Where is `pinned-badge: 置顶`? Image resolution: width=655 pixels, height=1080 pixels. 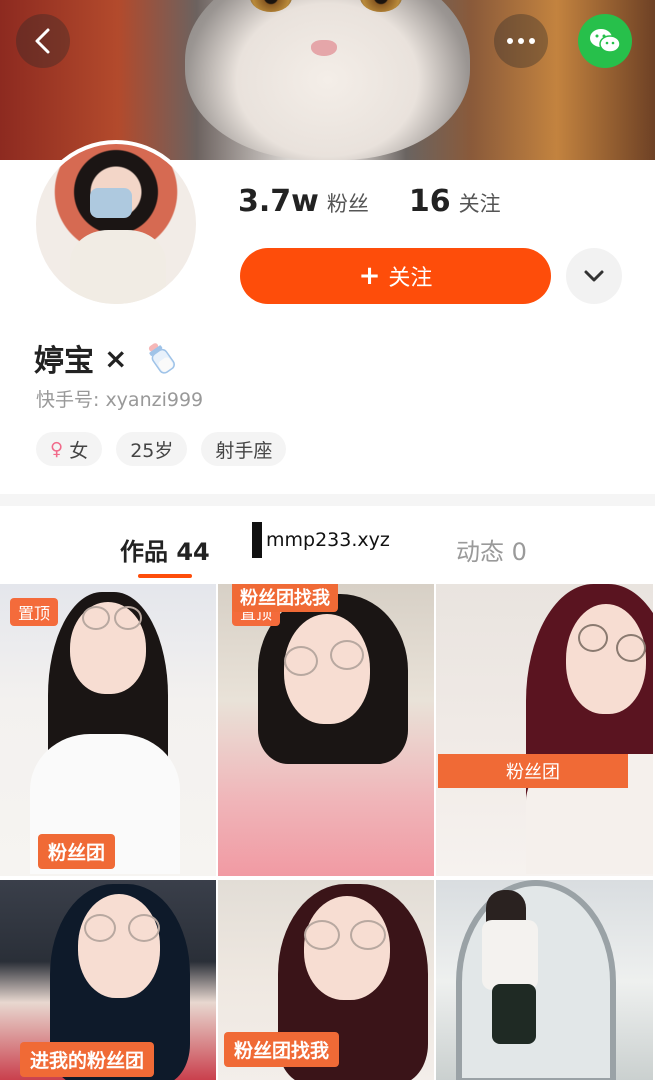
pinned-badge: 置顶 is located at coordinates (34, 612).